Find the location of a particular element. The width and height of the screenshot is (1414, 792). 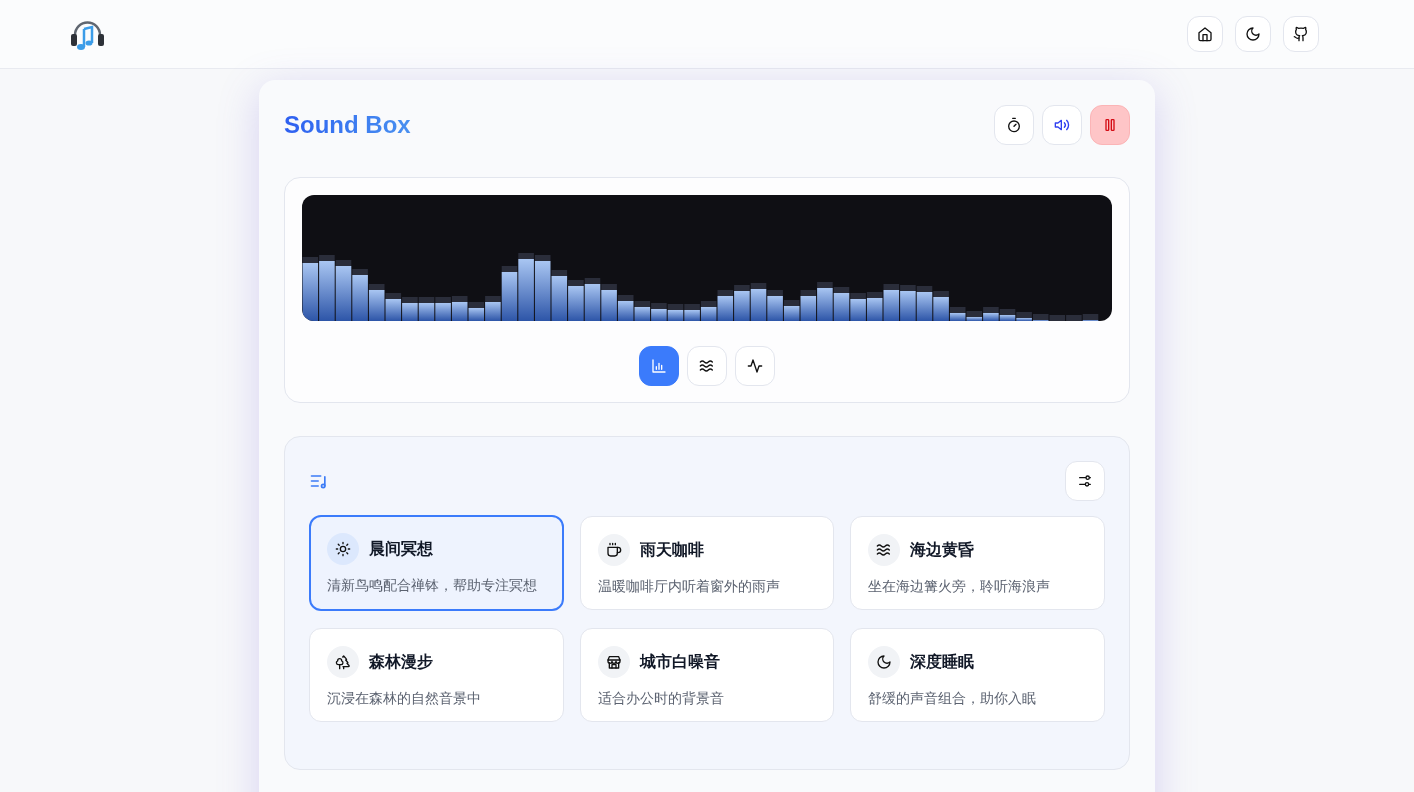

settings-button is located at coordinates (1085, 481).